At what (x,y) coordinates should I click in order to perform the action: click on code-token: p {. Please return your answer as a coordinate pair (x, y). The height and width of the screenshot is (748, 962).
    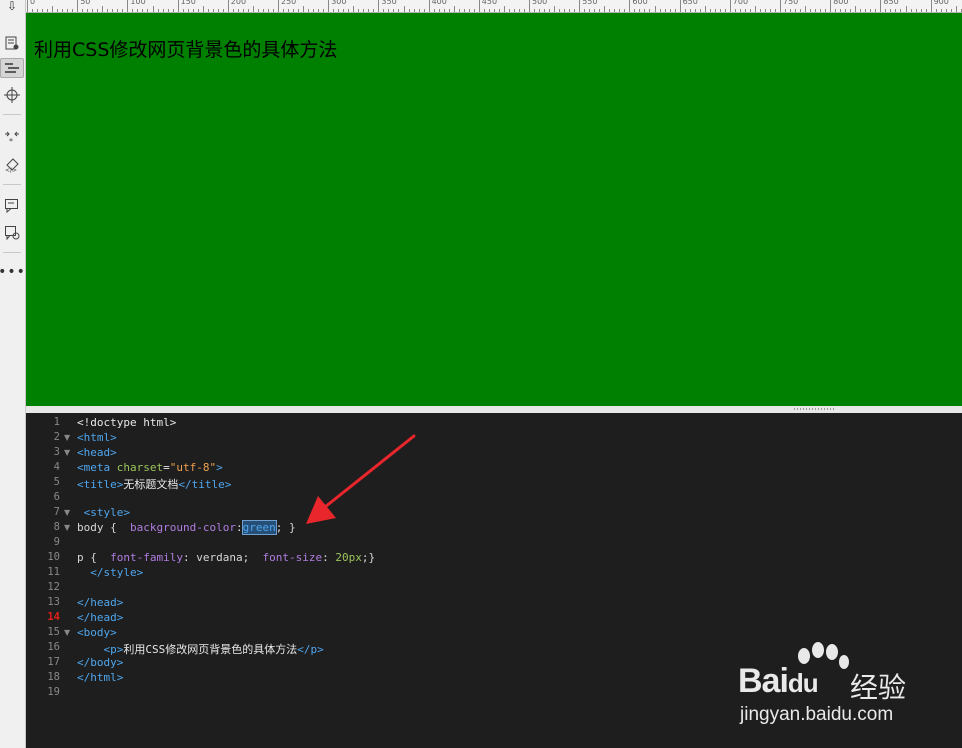
    Looking at the image, I should click on (90, 557).